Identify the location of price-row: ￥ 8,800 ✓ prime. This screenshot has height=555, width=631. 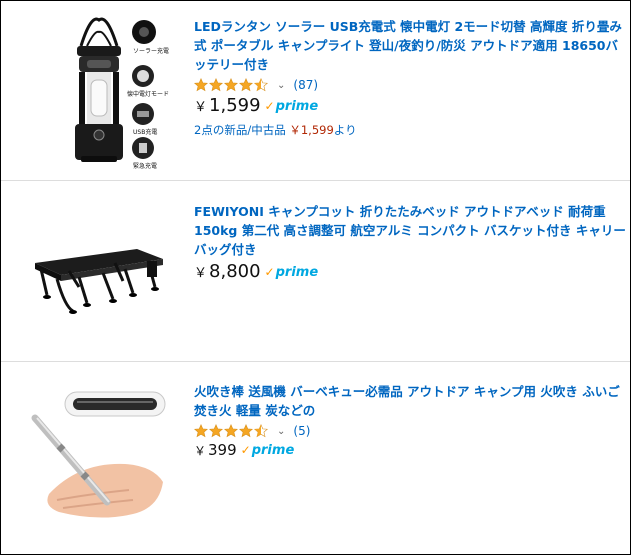
(410, 274).